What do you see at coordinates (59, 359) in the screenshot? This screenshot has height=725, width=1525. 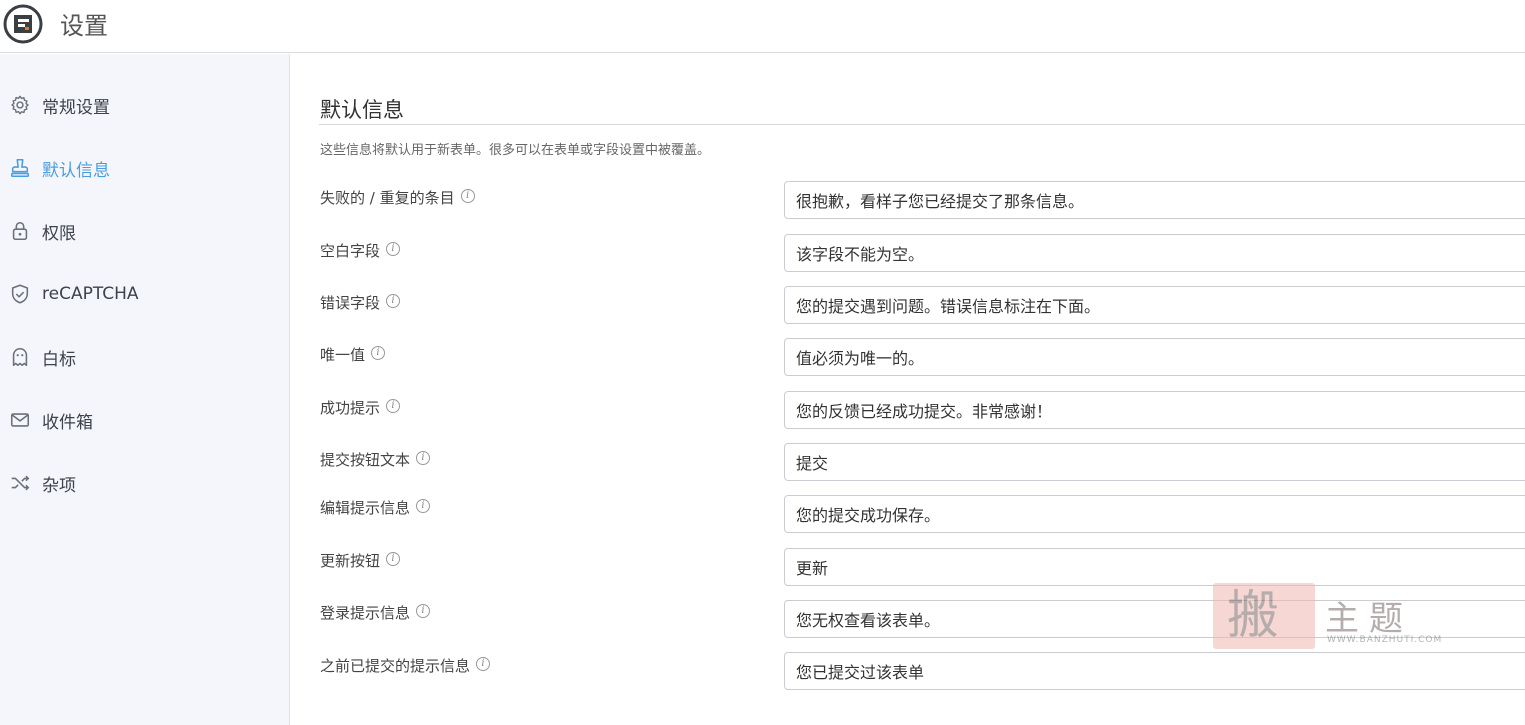 I see `sidebar-item-label: 白标` at bounding box center [59, 359].